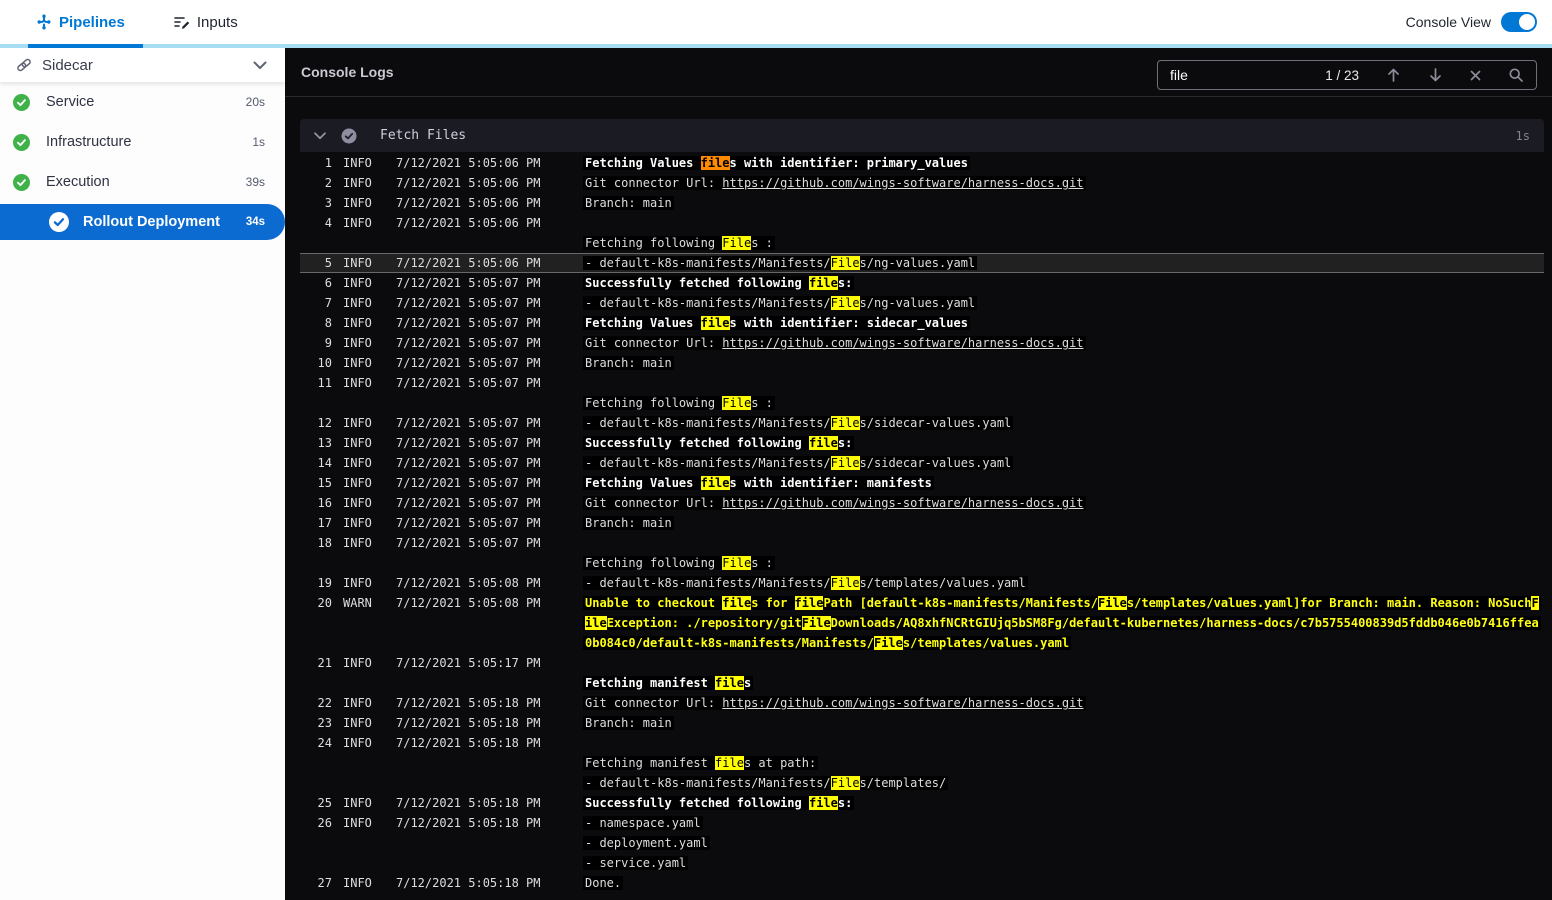 The width and height of the screenshot is (1552, 900). What do you see at coordinates (324, 363) in the screenshot?
I see `line-number: 10` at bounding box center [324, 363].